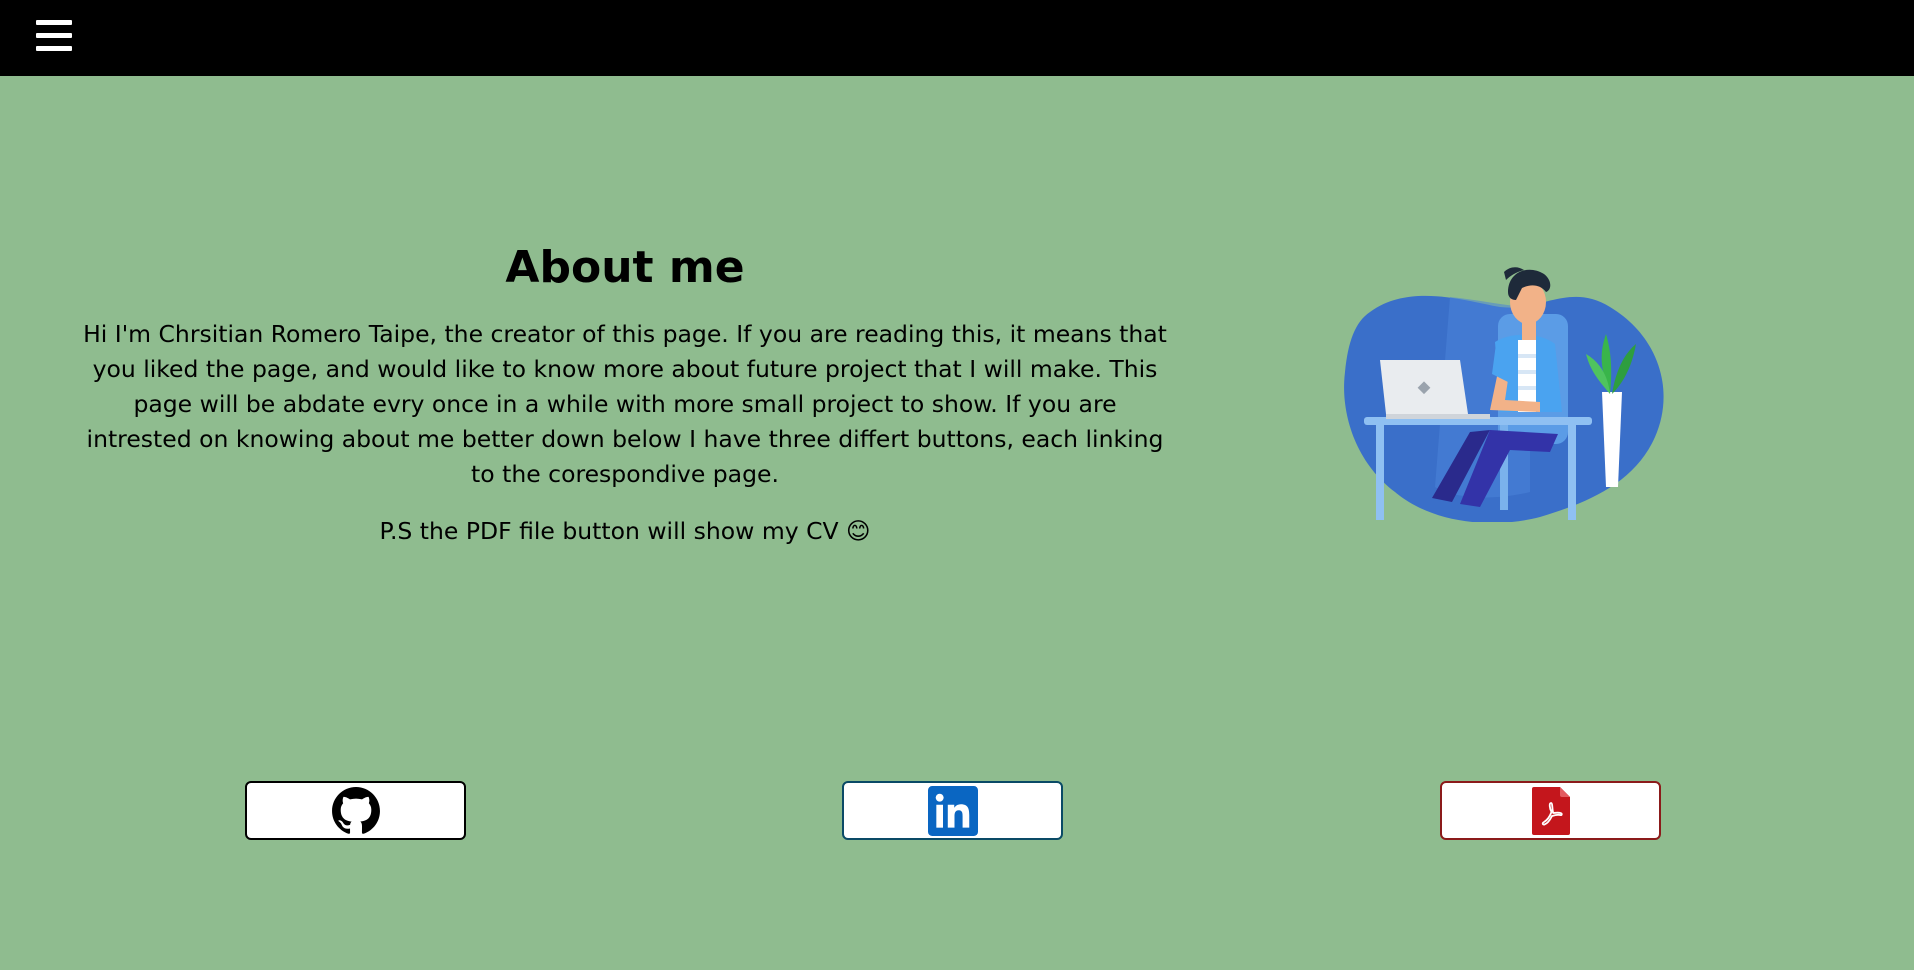  I want to click on menu-button, so click(54, 38).